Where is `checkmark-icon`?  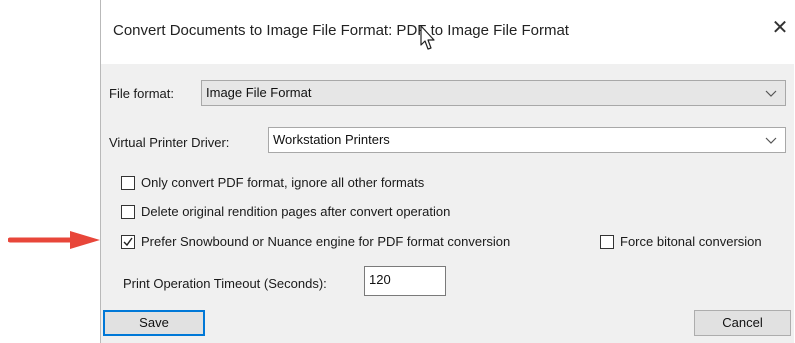
checkmark-icon is located at coordinates (128, 242).